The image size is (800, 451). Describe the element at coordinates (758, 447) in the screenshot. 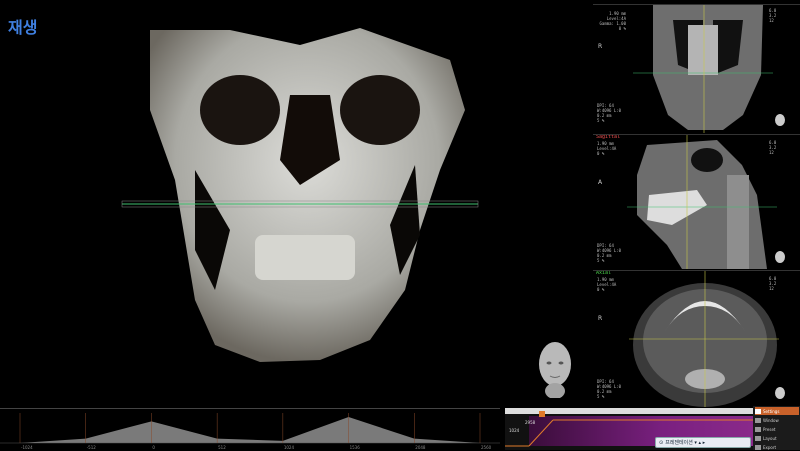

I see `export-icon` at that location.